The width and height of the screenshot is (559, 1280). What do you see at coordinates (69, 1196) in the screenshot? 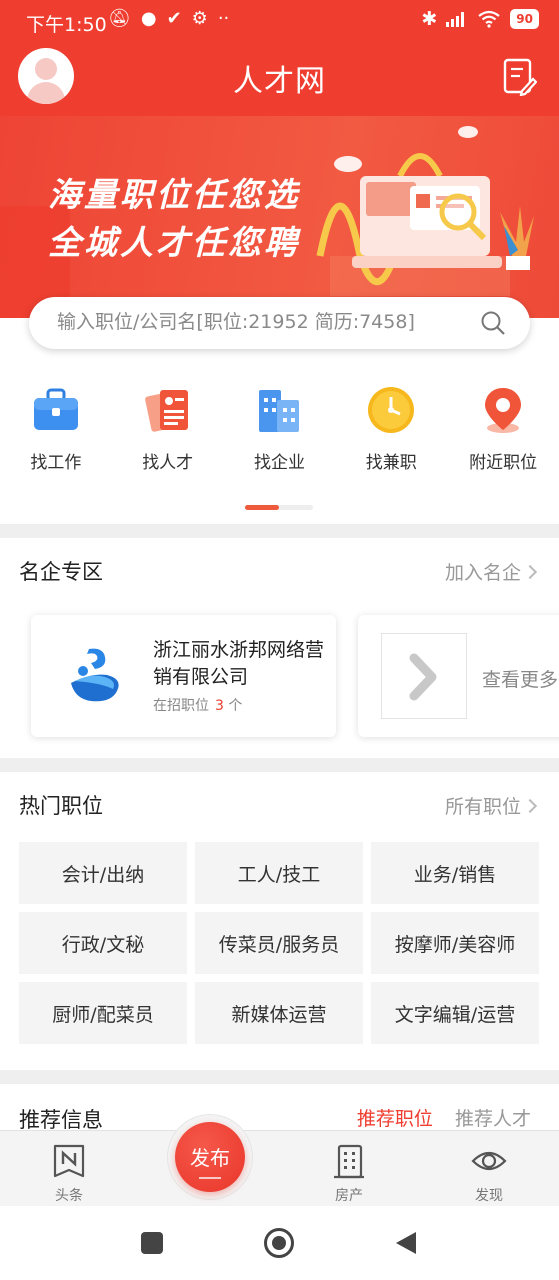
I see `tab-label: 头条` at bounding box center [69, 1196].